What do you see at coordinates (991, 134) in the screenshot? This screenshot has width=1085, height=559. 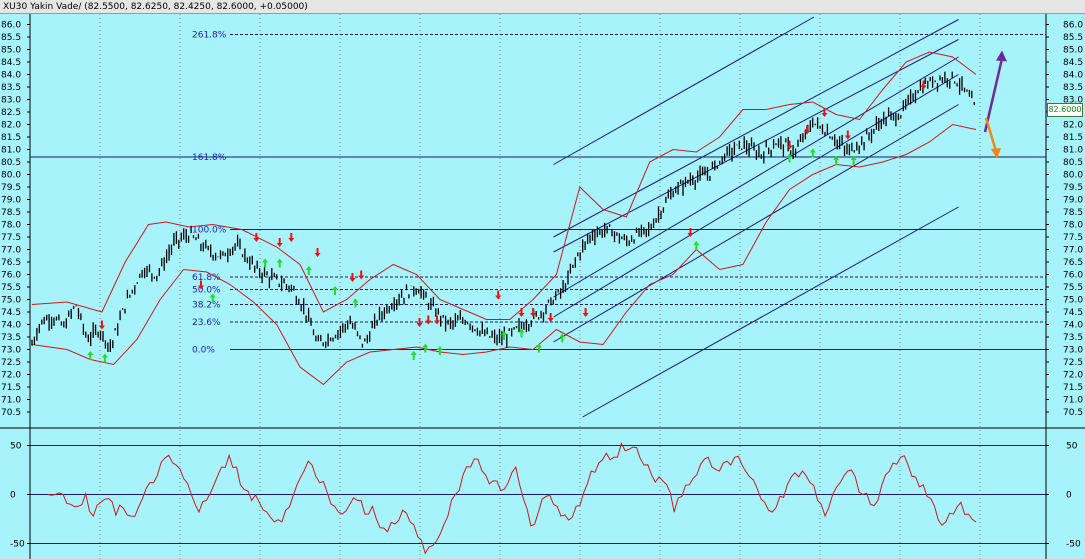 I see `forecast-down-arrow` at bounding box center [991, 134].